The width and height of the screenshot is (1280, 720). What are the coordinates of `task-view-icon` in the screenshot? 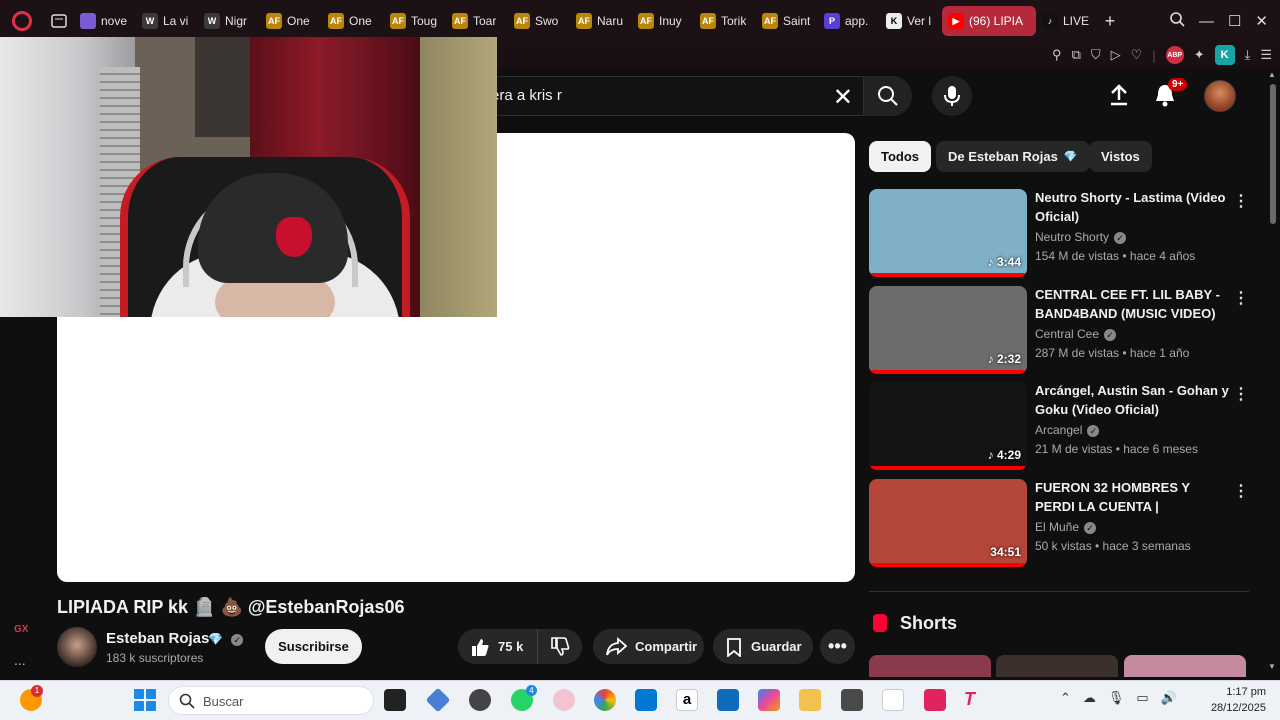 It's located at (395, 700).